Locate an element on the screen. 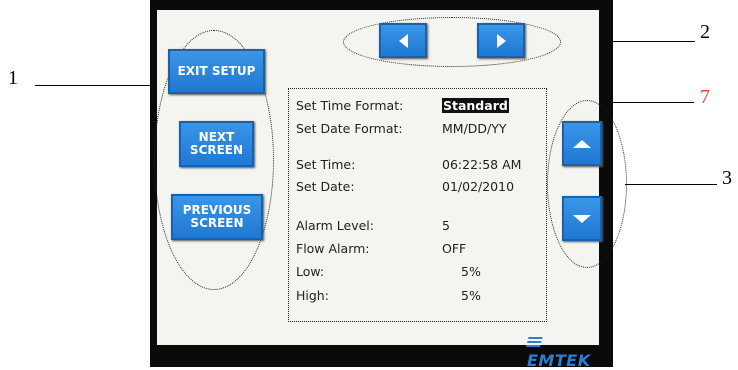 The height and width of the screenshot is (370, 738). arrow-left-icon is located at coordinates (403, 40).